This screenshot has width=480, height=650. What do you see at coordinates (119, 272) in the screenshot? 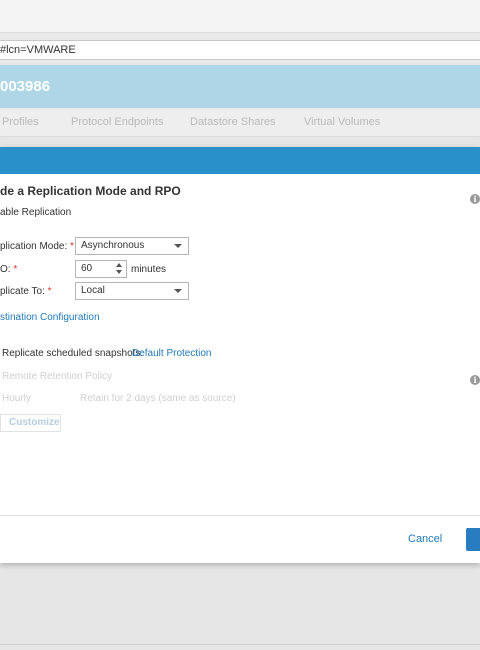
I see `spin-down-icon` at bounding box center [119, 272].